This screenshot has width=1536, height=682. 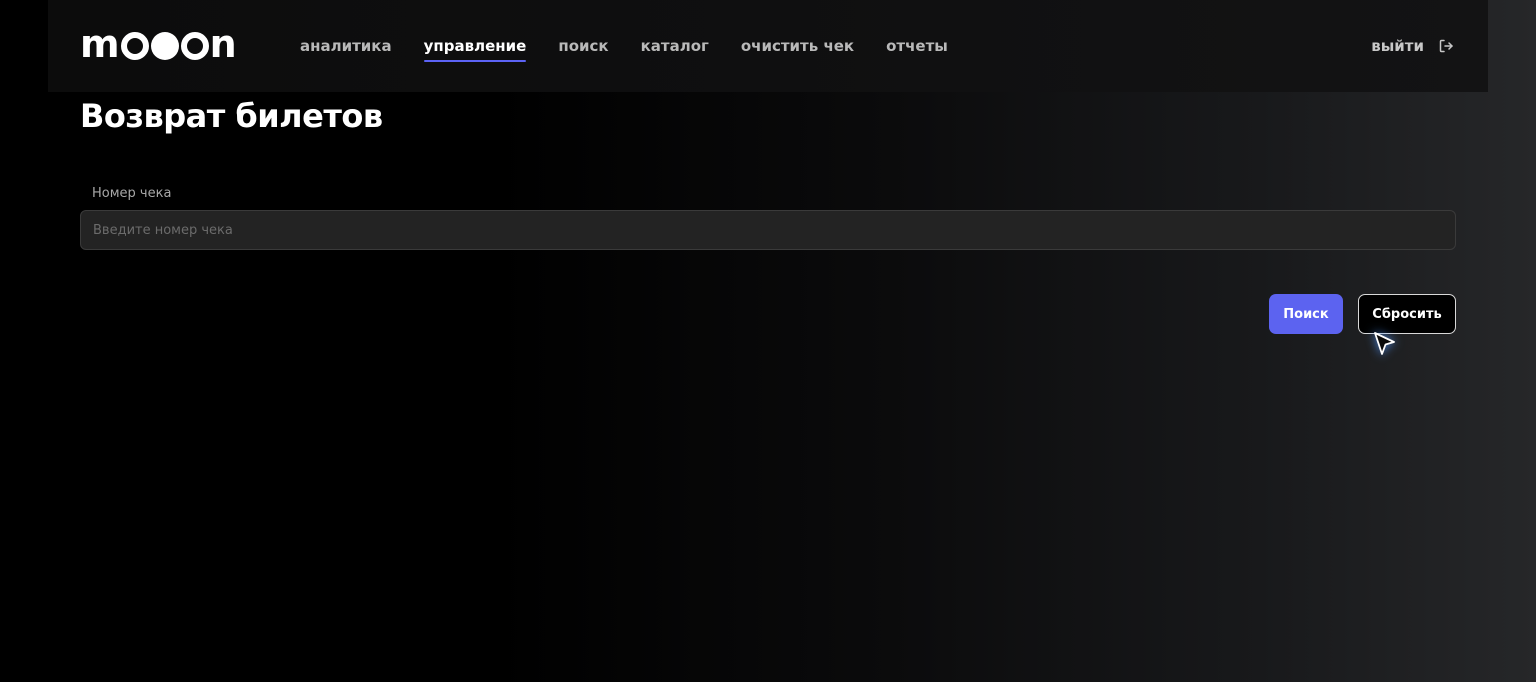 What do you see at coordinates (797, 27) in the screenshot?
I see `nav-item-clear-receipt: очистить чек` at bounding box center [797, 27].